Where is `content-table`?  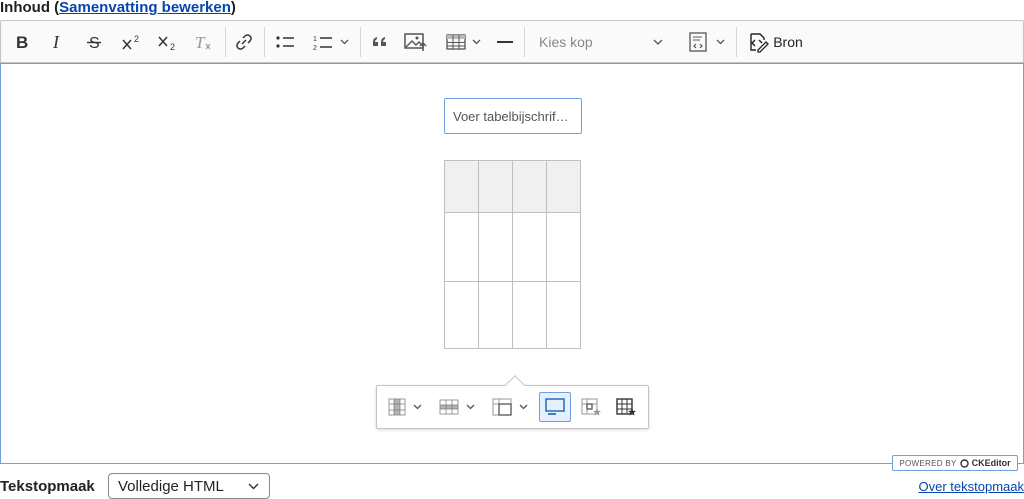
content-table is located at coordinates (512, 254).